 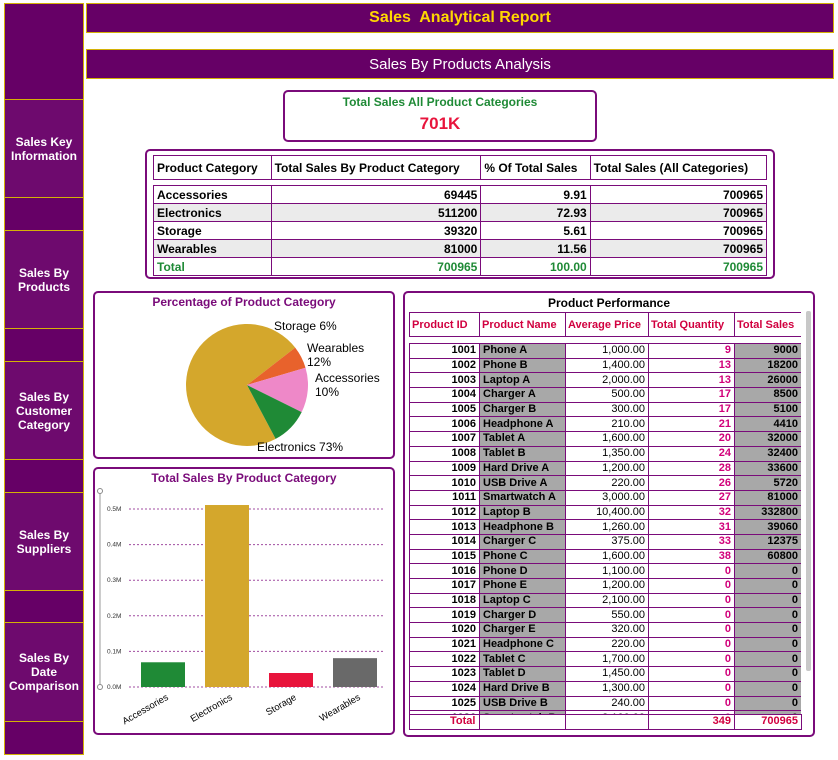 I want to click on table-row: 1009 Hard Drive A 1,200.00 28 33600, so click(x=605, y=468).